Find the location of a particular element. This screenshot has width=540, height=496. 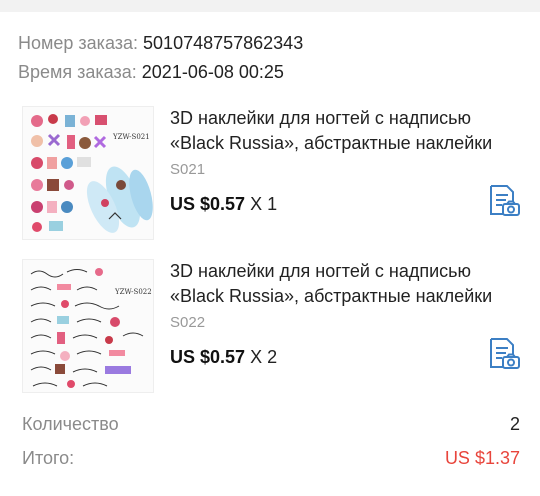

product-sku: S022 is located at coordinates (188, 322).